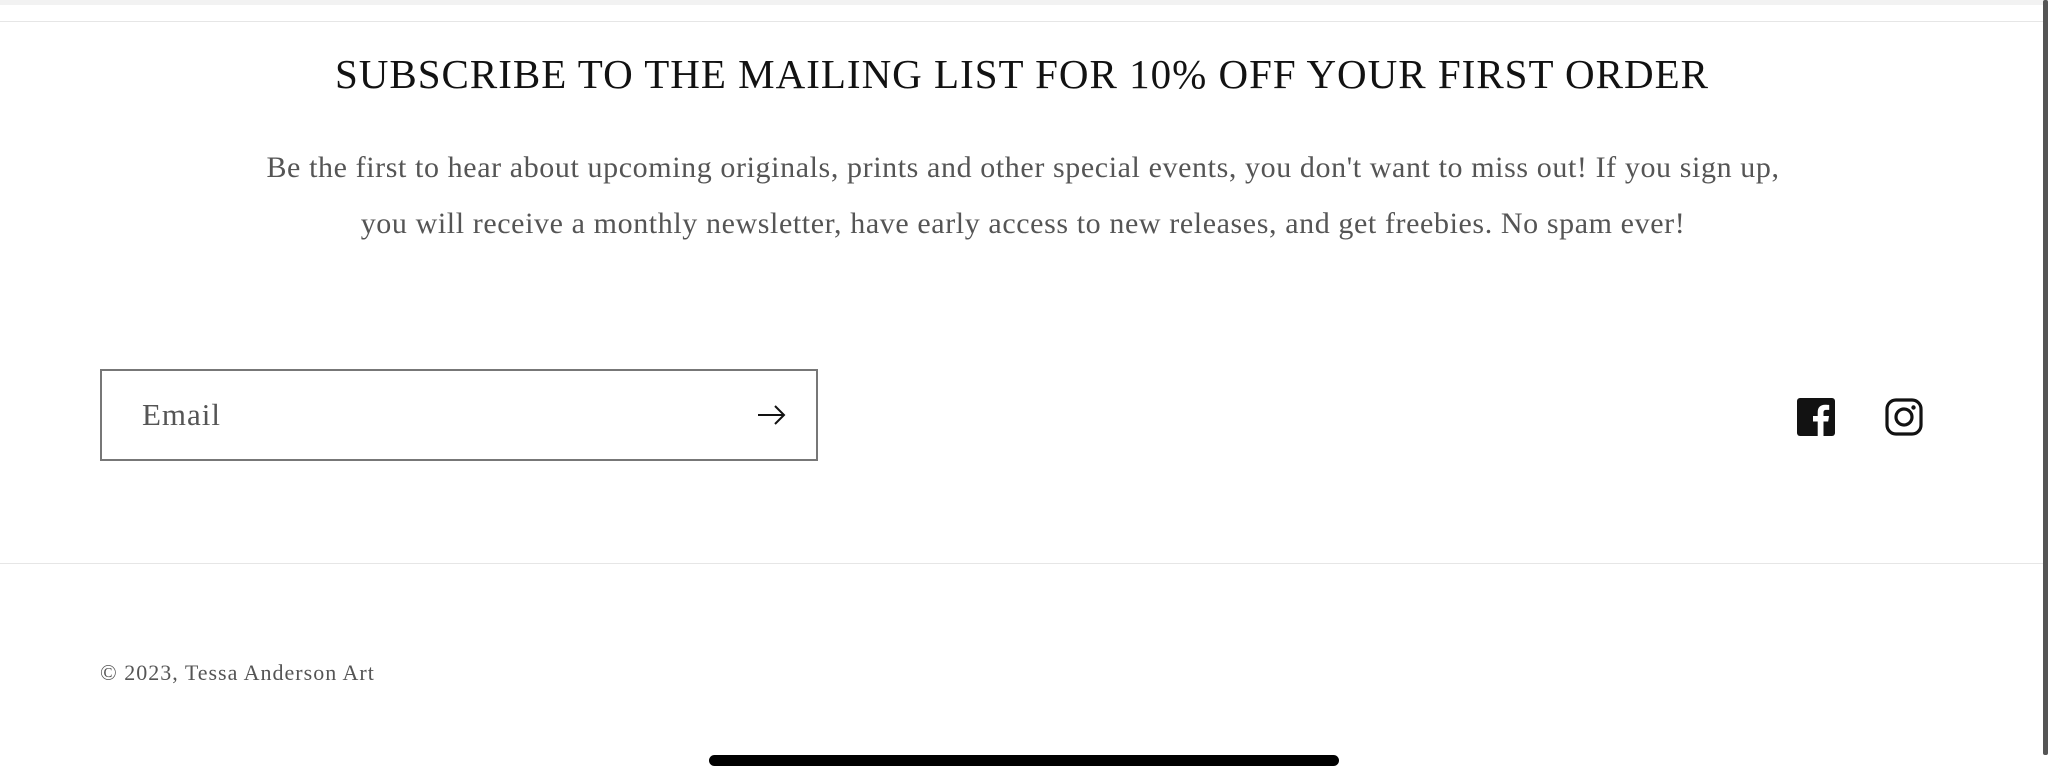 The height and width of the screenshot is (782, 2048). I want to click on footer-divider, so click(1022, 563).